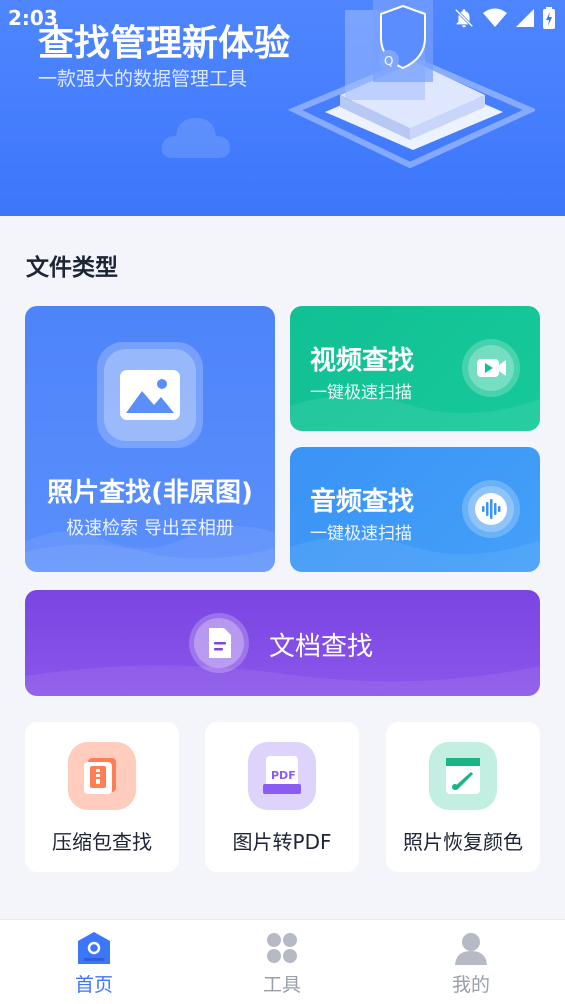 This screenshot has height=1004, width=565. Describe the element at coordinates (72, 268) in the screenshot. I see `section-title: 文件类型` at that location.